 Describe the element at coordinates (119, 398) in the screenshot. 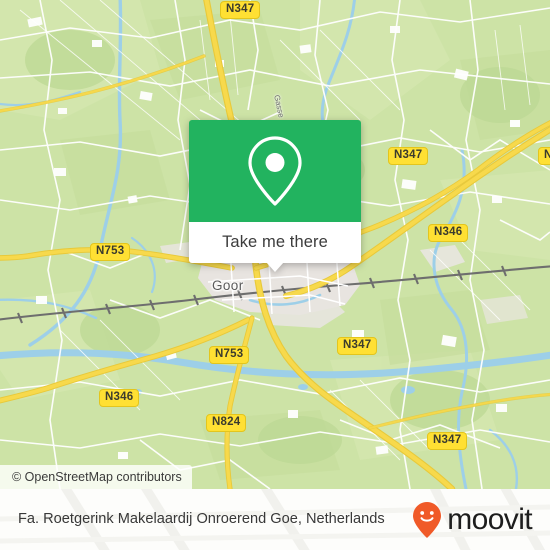

I see `road-shield-n346-bottomleft: N346` at that location.